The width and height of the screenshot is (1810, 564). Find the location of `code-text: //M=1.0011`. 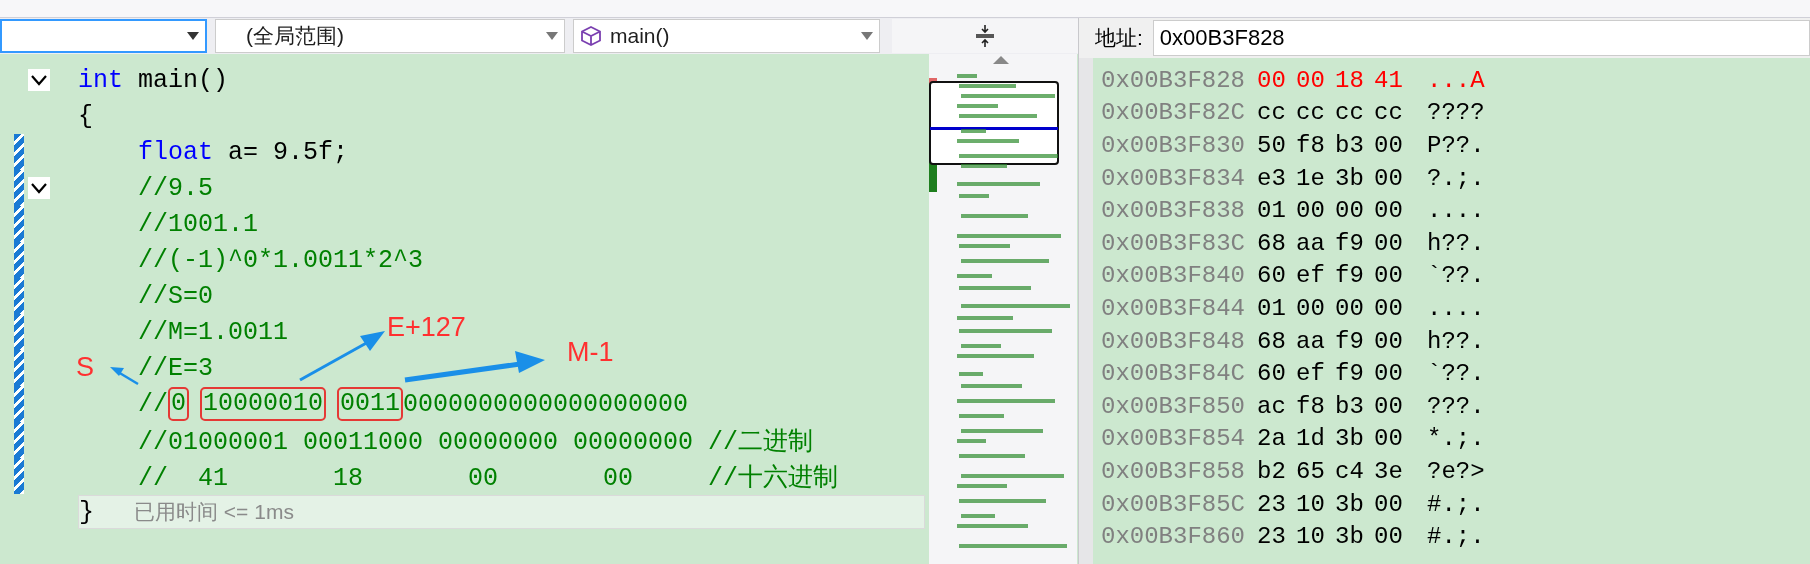

code-text: //M=1.0011 is located at coordinates (213, 332).